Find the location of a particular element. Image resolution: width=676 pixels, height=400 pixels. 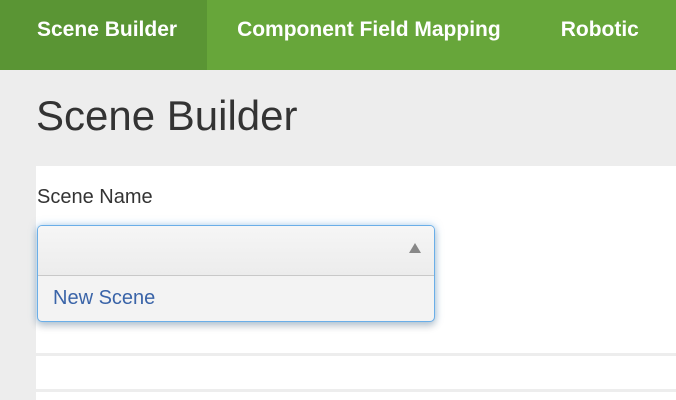

tab-component-field-mapping: Component Field Mapping is located at coordinates (369, 35).